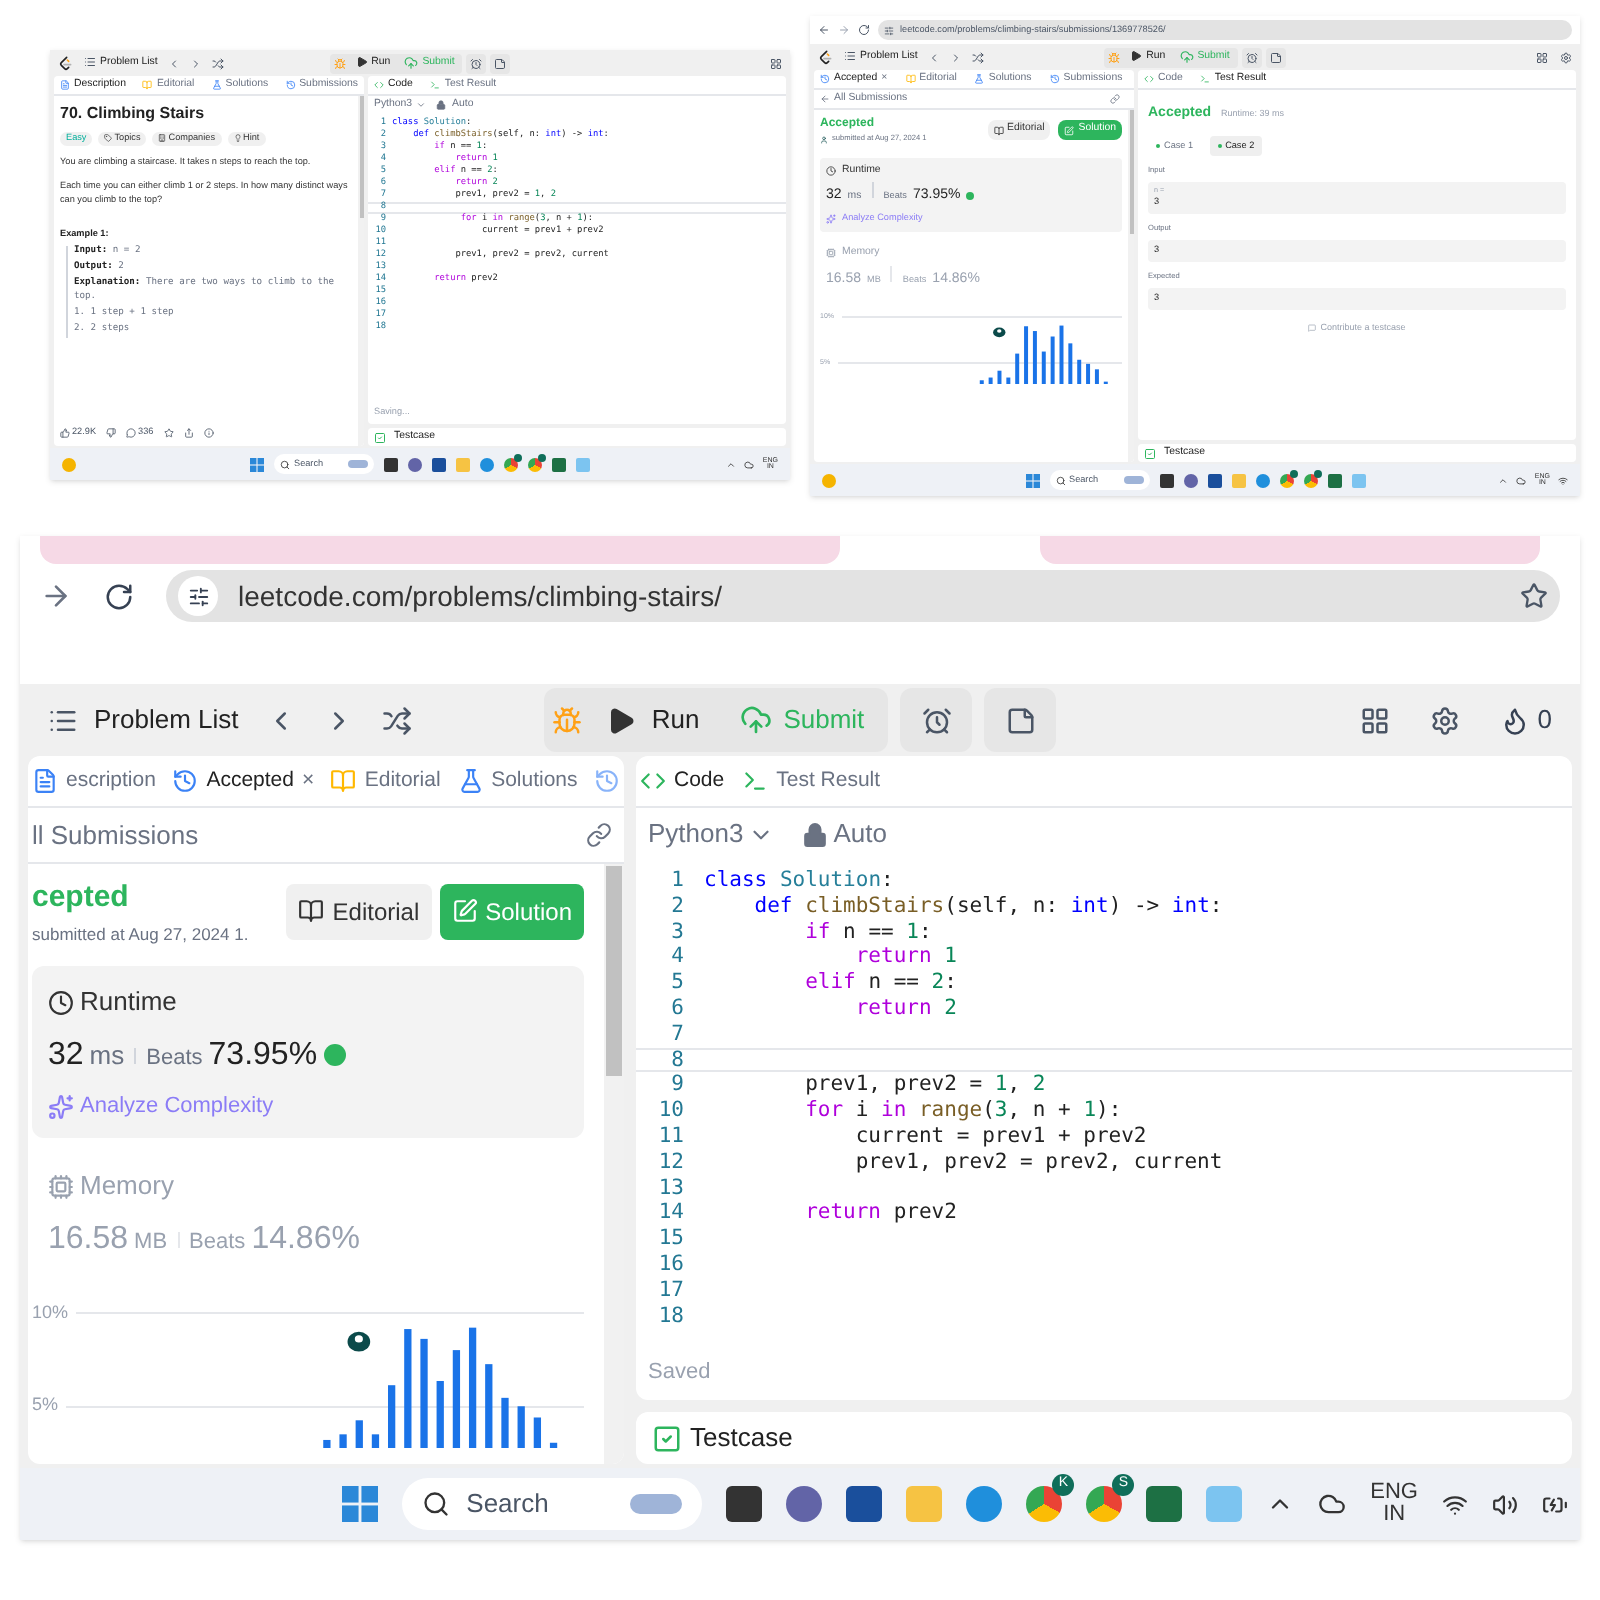 This screenshot has height=1600, width=1600. Describe the element at coordinates (359, 911) in the screenshot. I see `editorial-button: Editorial` at that location.